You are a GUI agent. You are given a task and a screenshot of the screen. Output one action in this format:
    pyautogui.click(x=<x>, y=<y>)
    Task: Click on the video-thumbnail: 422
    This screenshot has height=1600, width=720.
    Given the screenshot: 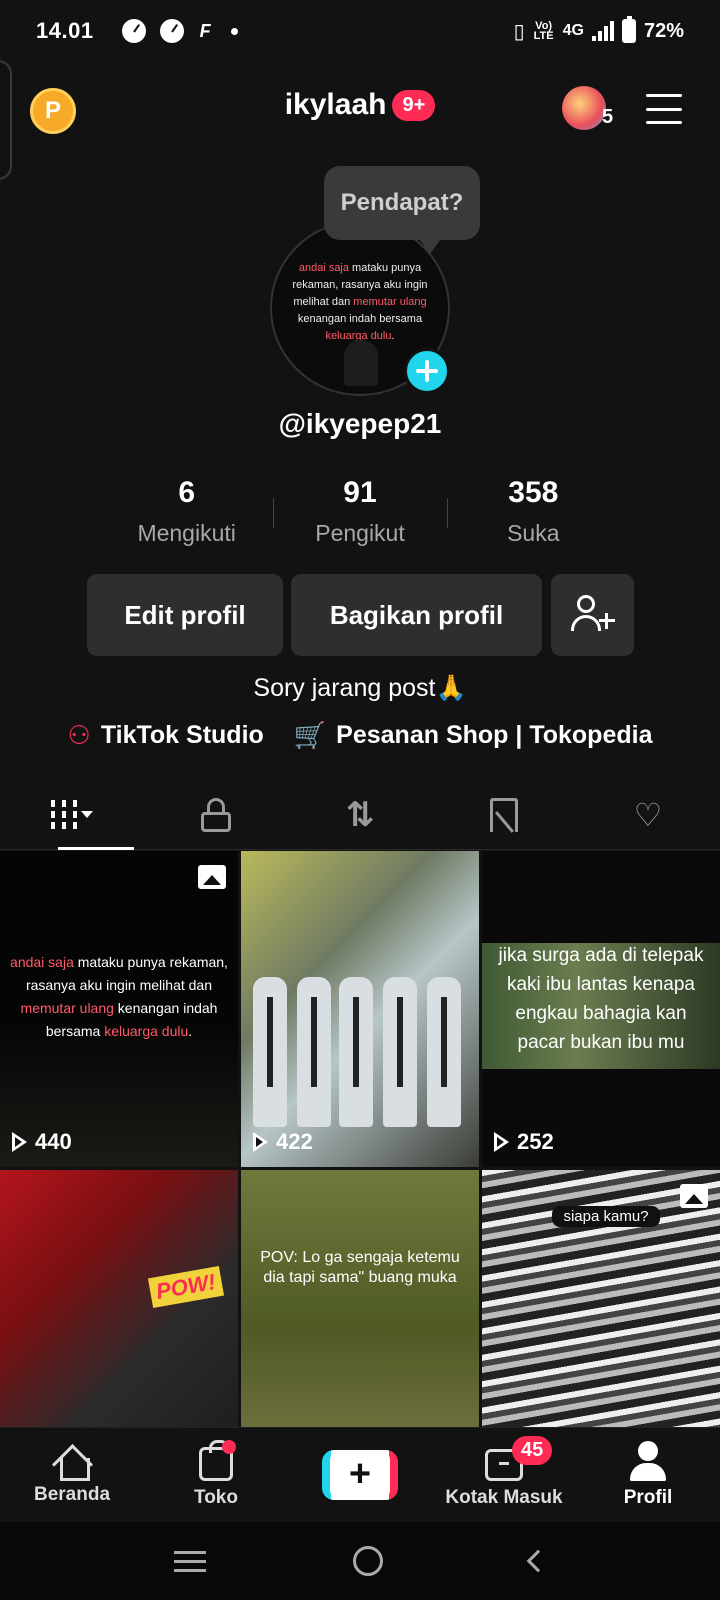 What is the action you would take?
    pyautogui.click(x=360, y=1009)
    